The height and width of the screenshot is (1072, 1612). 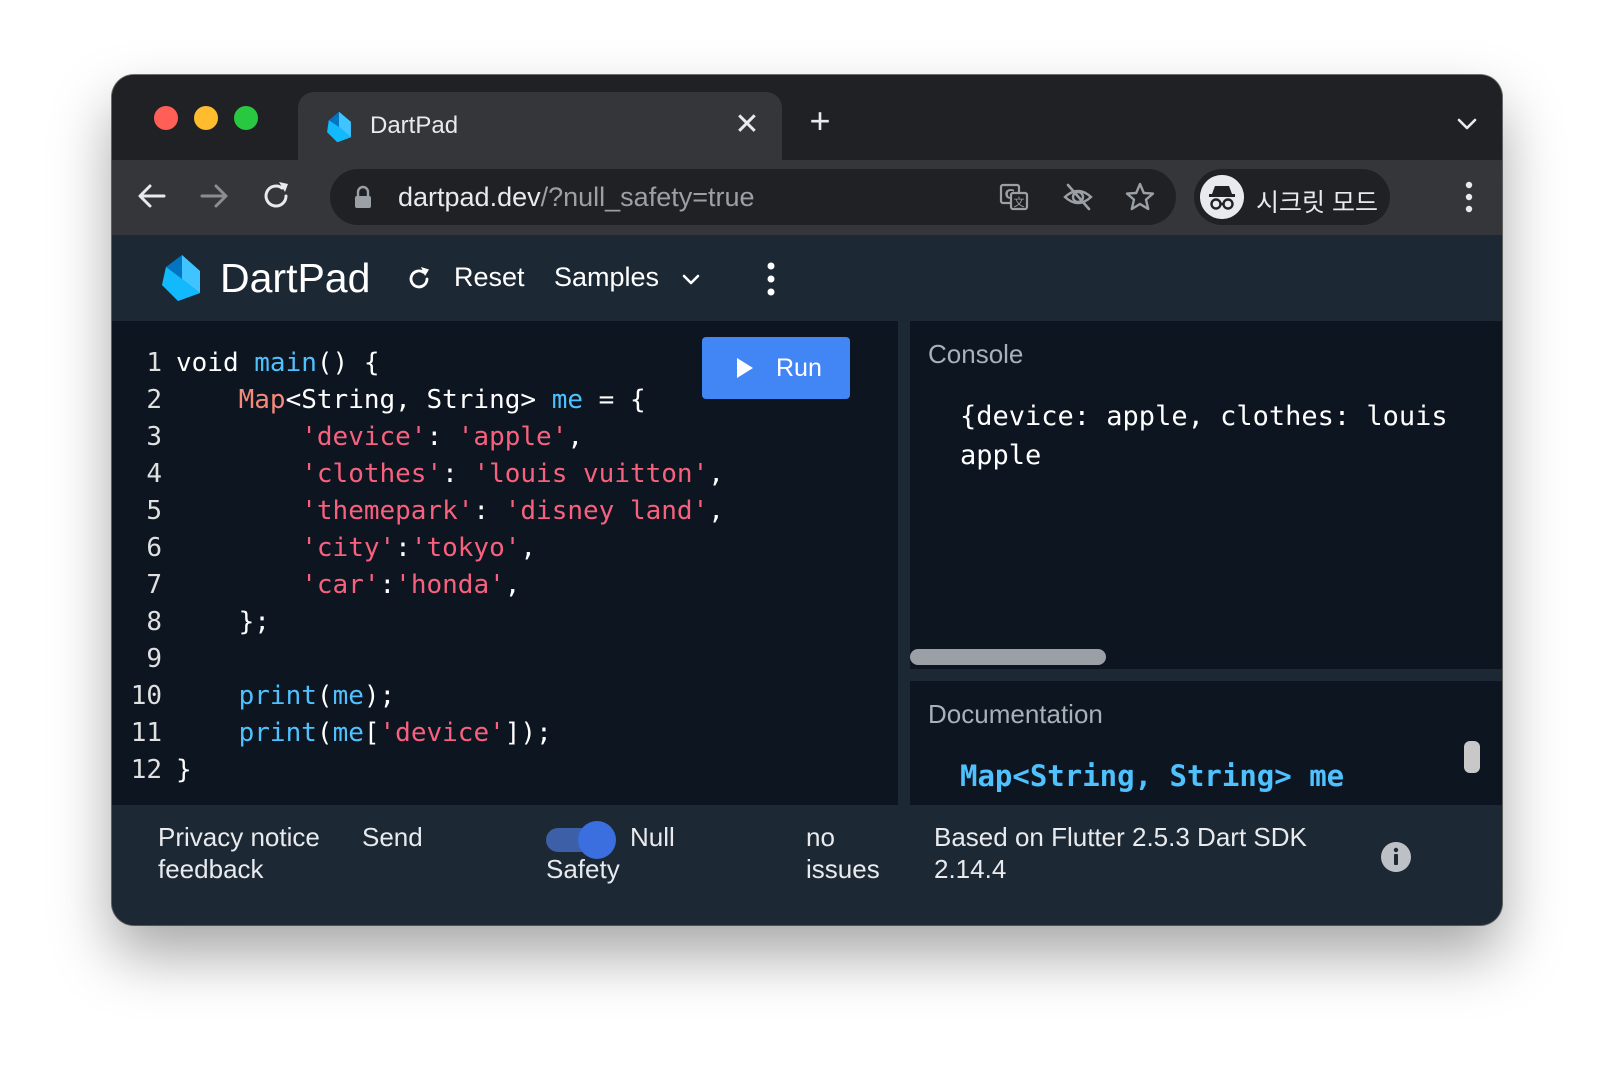 I want to click on code-line: 4 'clothes': 'louis vuitton',, so click(x=505, y=474).